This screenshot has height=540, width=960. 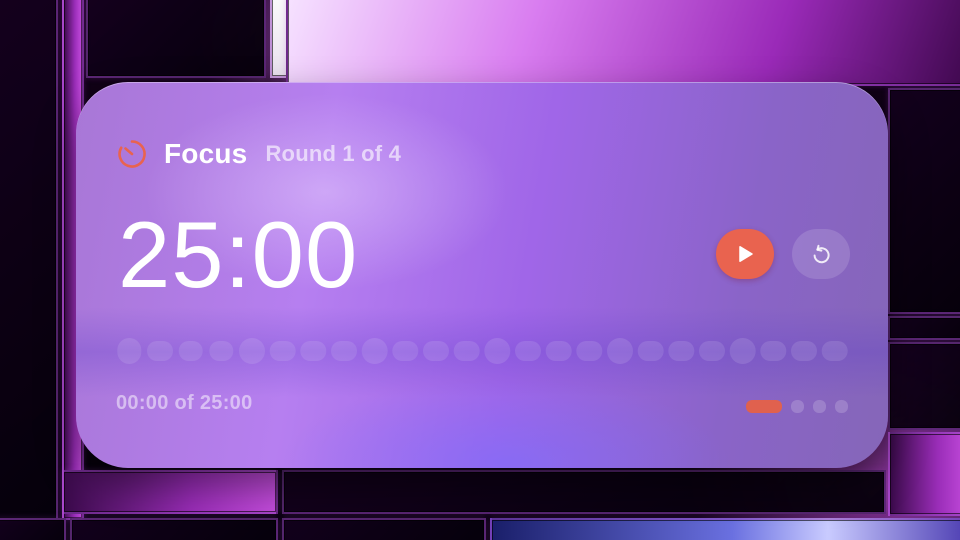 I want to click on time-remaining: 25:00, so click(x=238, y=254).